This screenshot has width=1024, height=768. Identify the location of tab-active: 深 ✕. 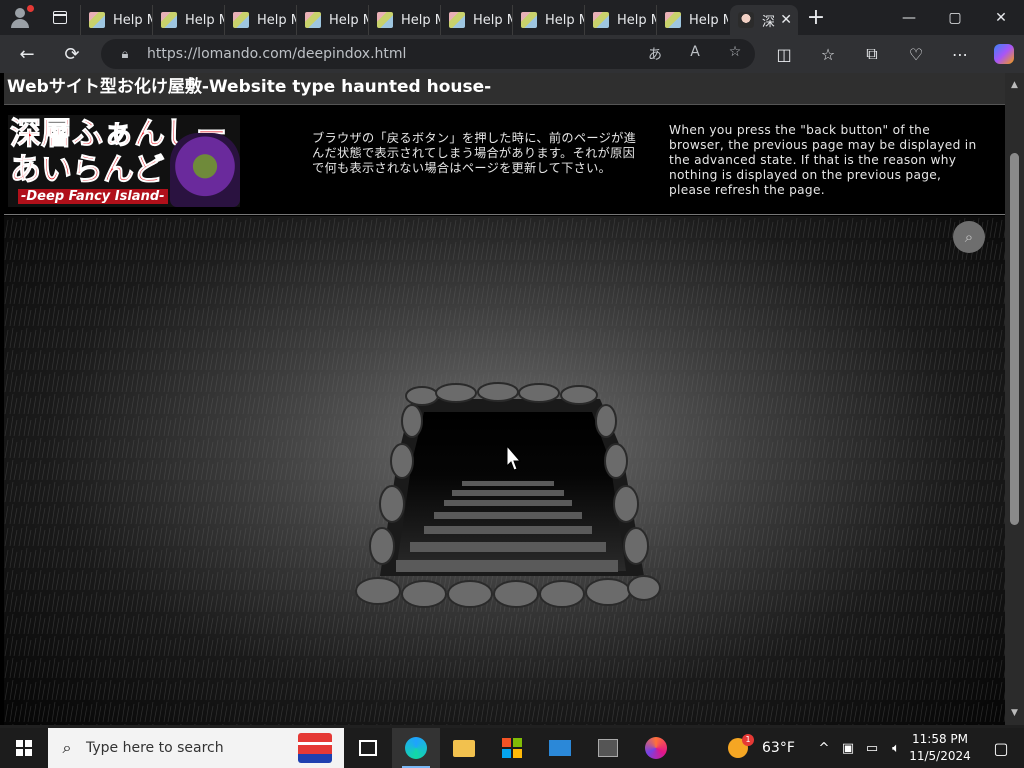
(764, 20).